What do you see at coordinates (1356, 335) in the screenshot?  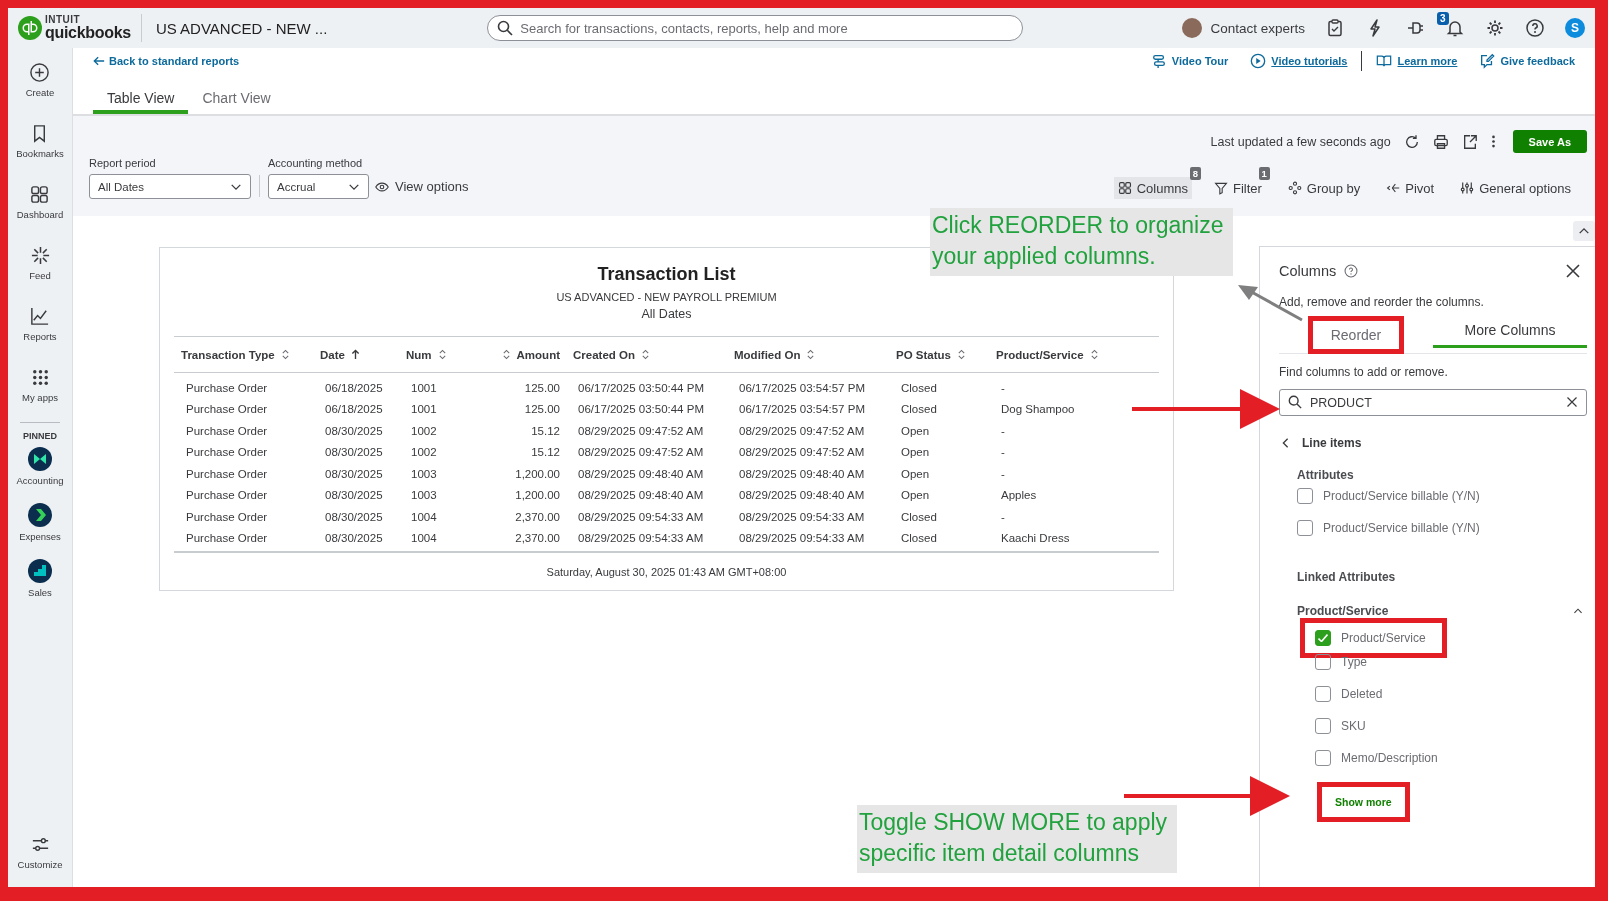 I see `panel-tab: Reorder` at bounding box center [1356, 335].